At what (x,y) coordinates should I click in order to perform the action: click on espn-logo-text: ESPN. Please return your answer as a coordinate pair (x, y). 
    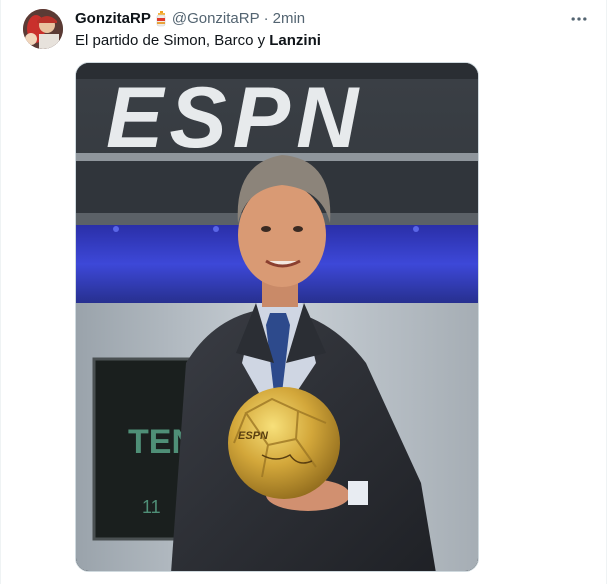
    Looking at the image, I should click on (235, 118).